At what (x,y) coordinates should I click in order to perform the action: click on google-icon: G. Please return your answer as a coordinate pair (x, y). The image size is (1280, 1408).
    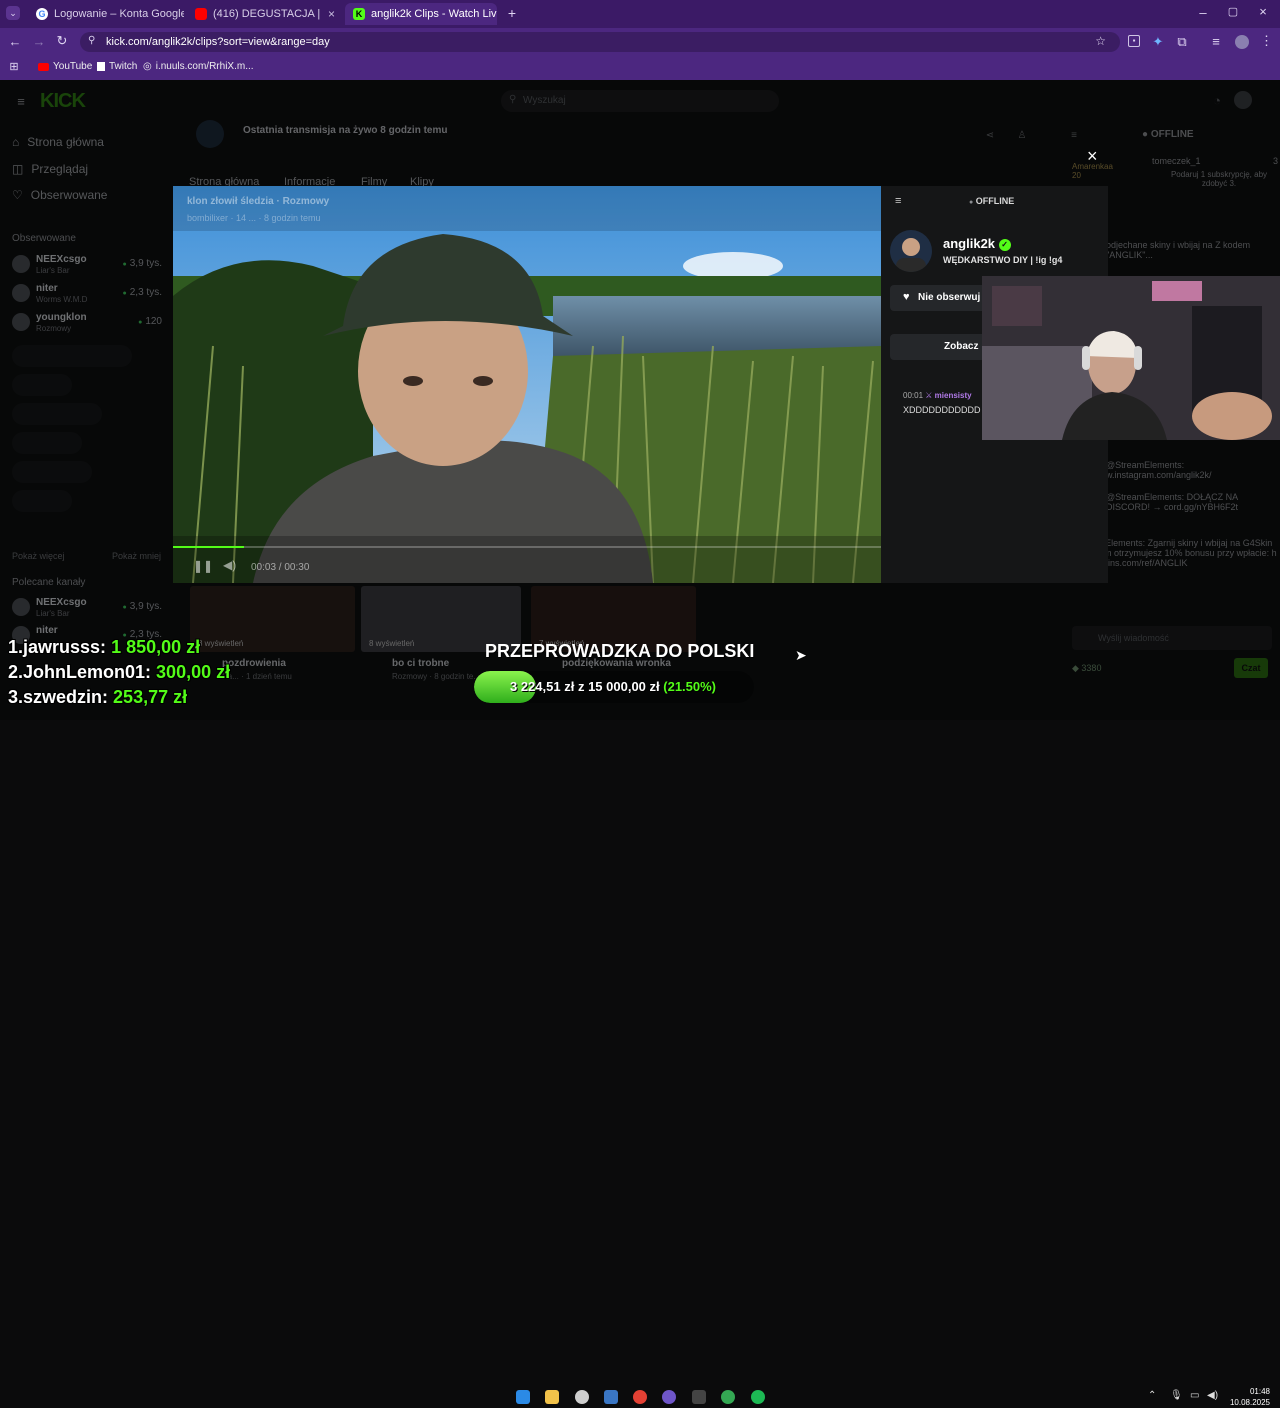
    Looking at the image, I should click on (42, 14).